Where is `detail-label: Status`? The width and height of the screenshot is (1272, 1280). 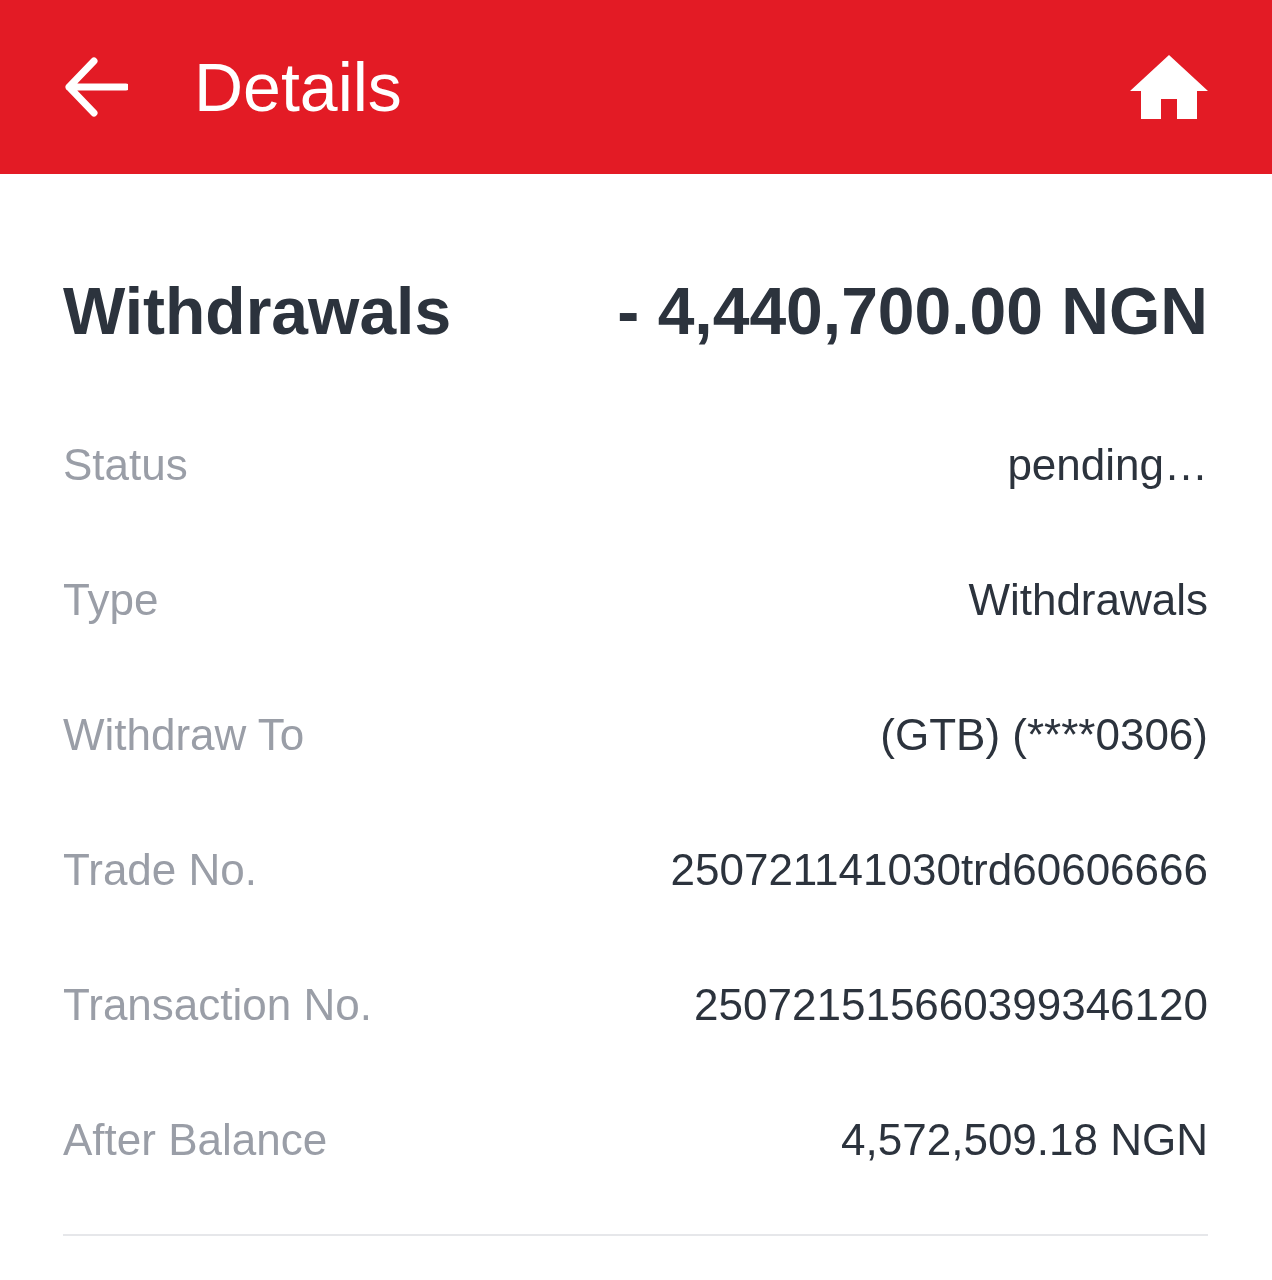 detail-label: Status is located at coordinates (125, 464).